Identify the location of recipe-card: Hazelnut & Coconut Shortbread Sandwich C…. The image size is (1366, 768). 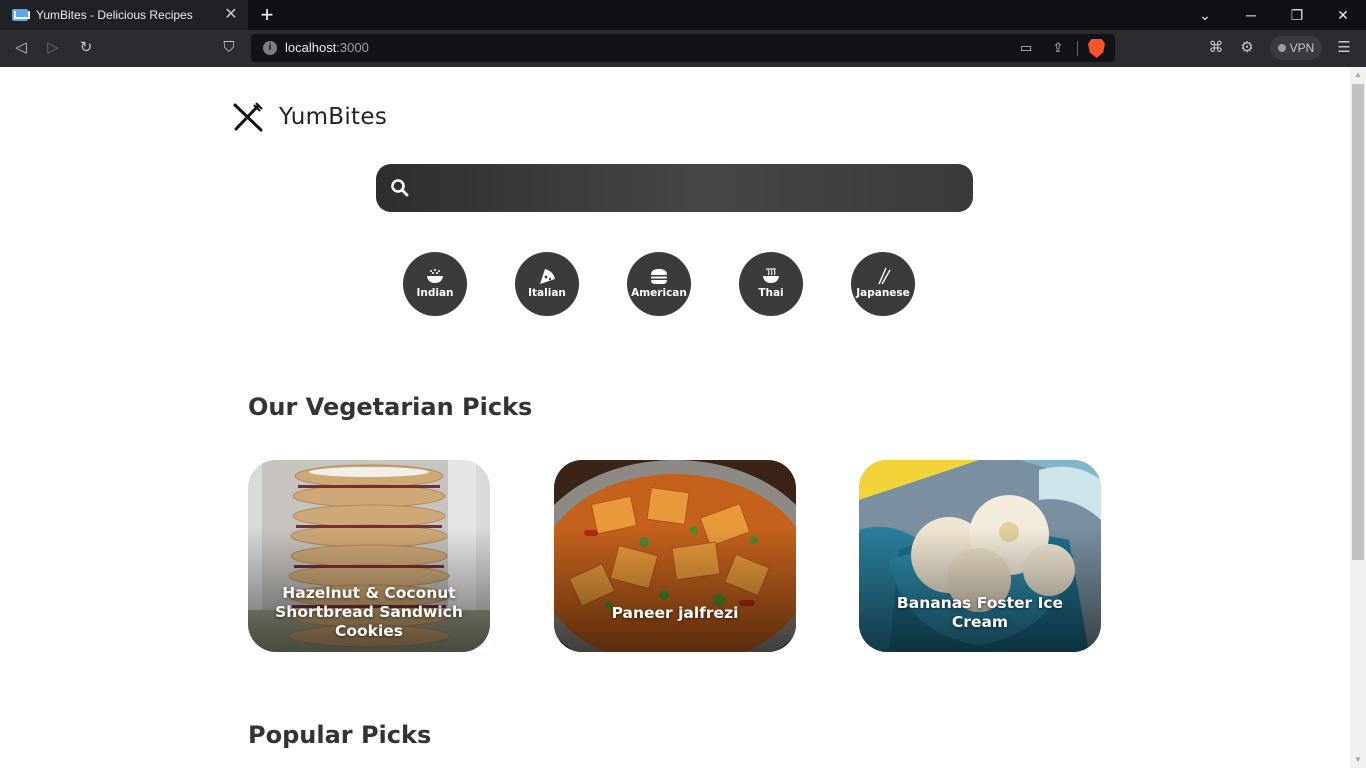
(369, 556).